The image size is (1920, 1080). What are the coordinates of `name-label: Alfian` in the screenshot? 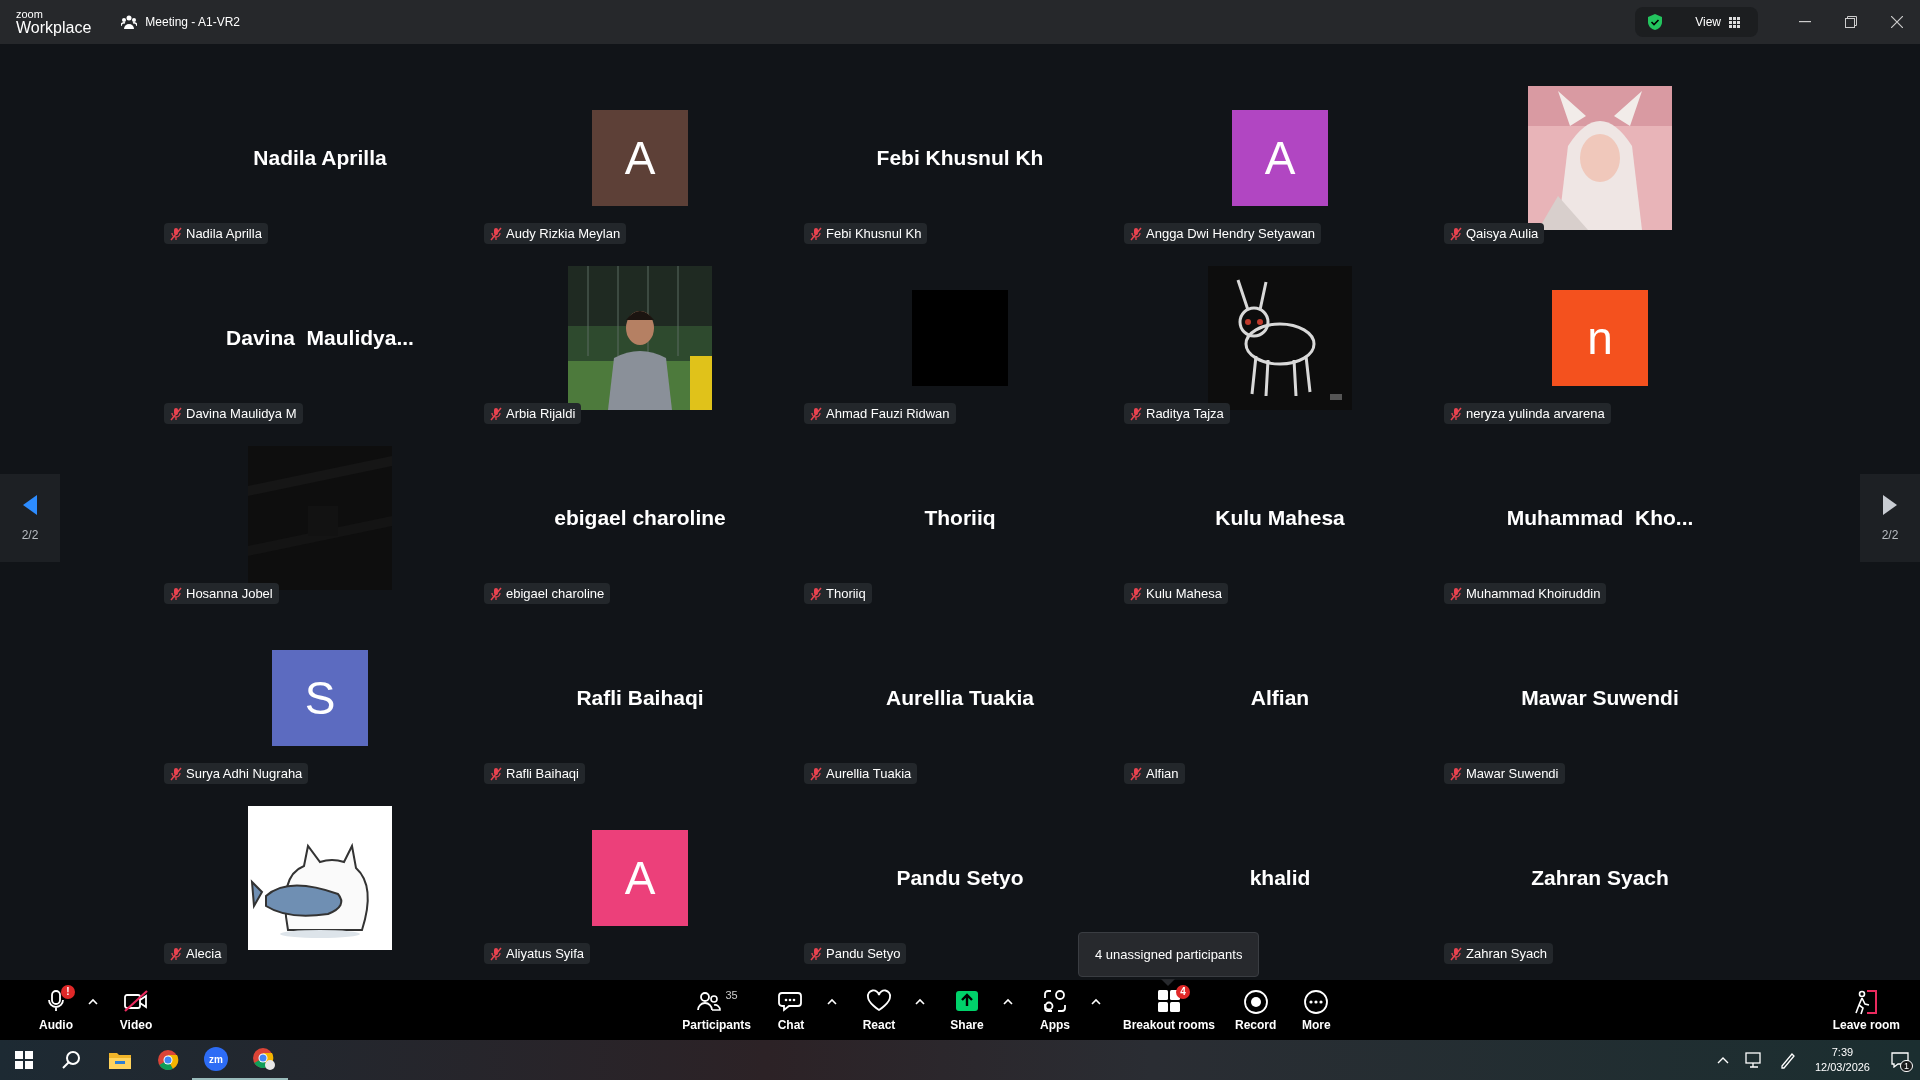 It's located at (1162, 773).